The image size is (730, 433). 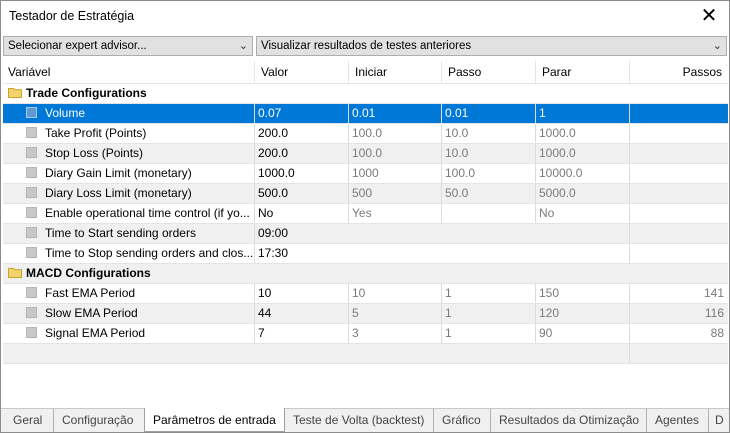 I want to click on table-row: Fast EMA Period 10 10 1 150 141, so click(x=365, y=294).